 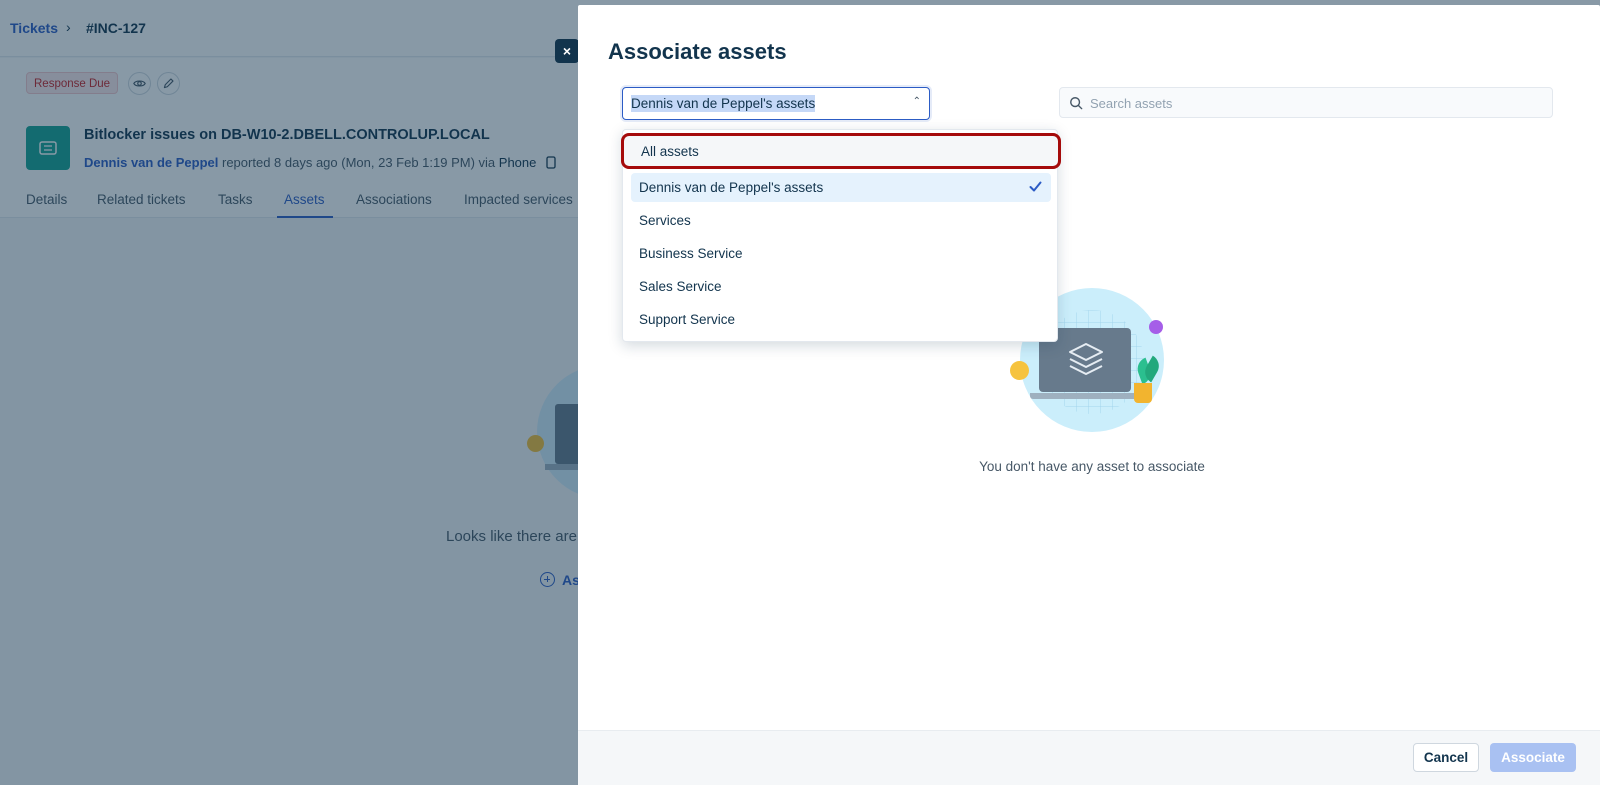 I want to click on dropdown-item-all-assets: All assets, so click(x=841, y=151).